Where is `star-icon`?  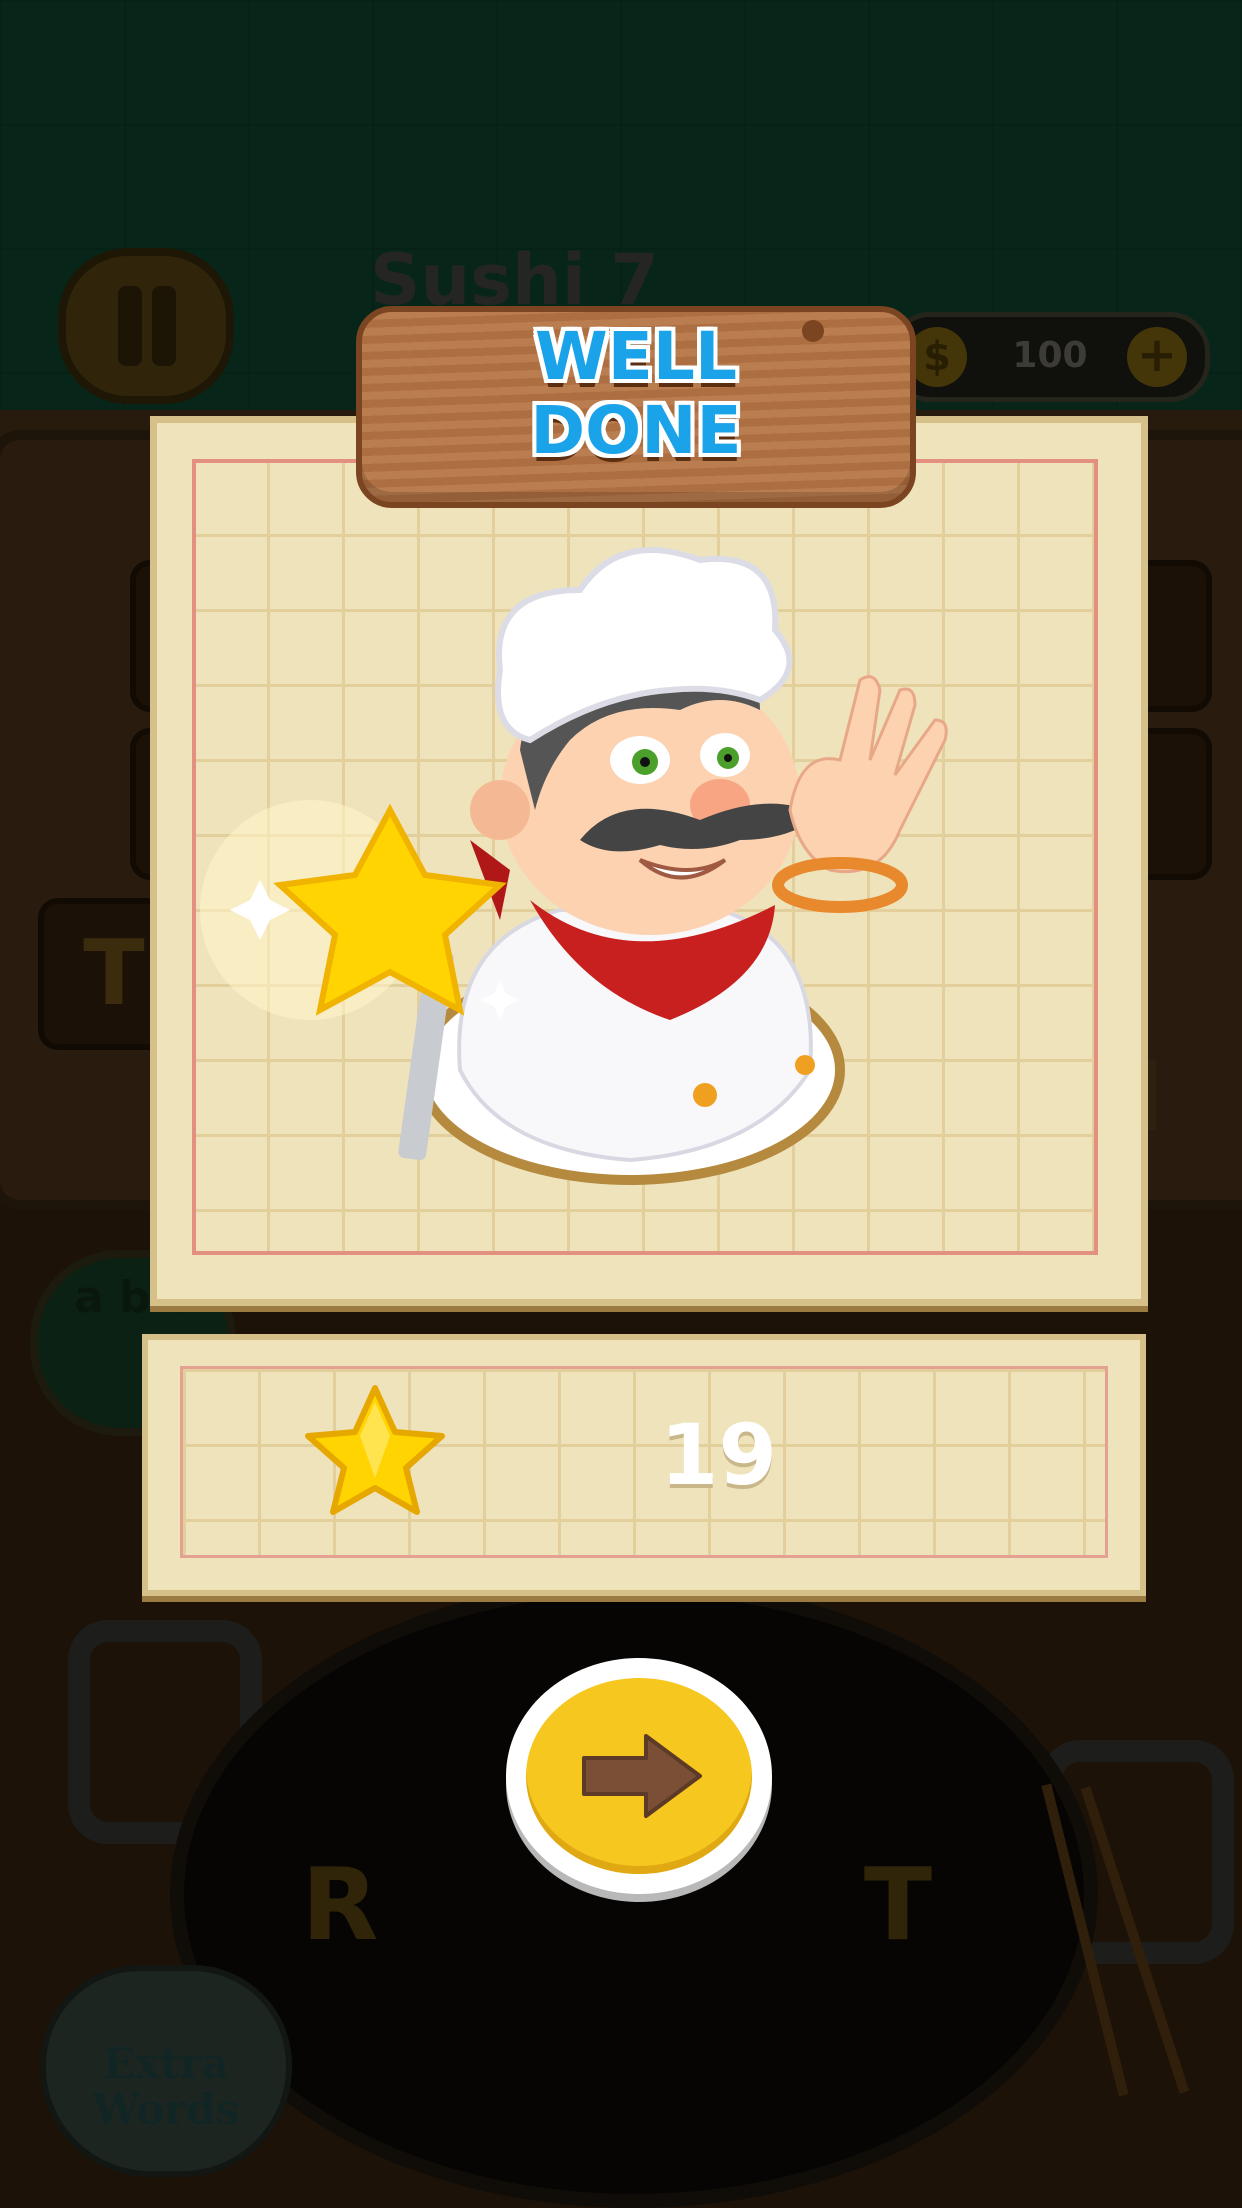 star-icon is located at coordinates (375, 1450).